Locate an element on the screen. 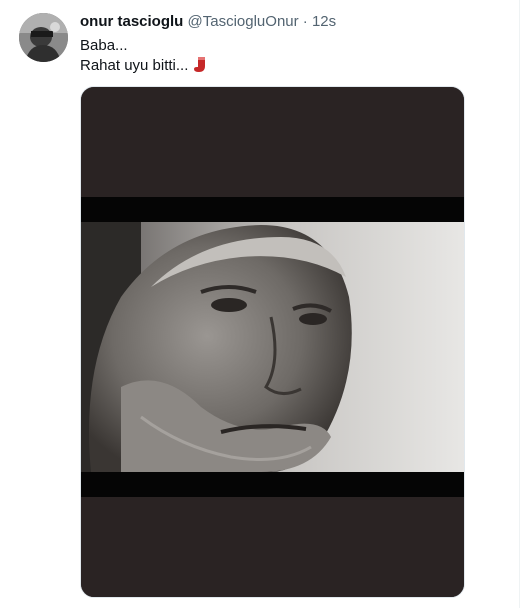 This screenshot has width=523, height=608. avatar is located at coordinates (43, 37).